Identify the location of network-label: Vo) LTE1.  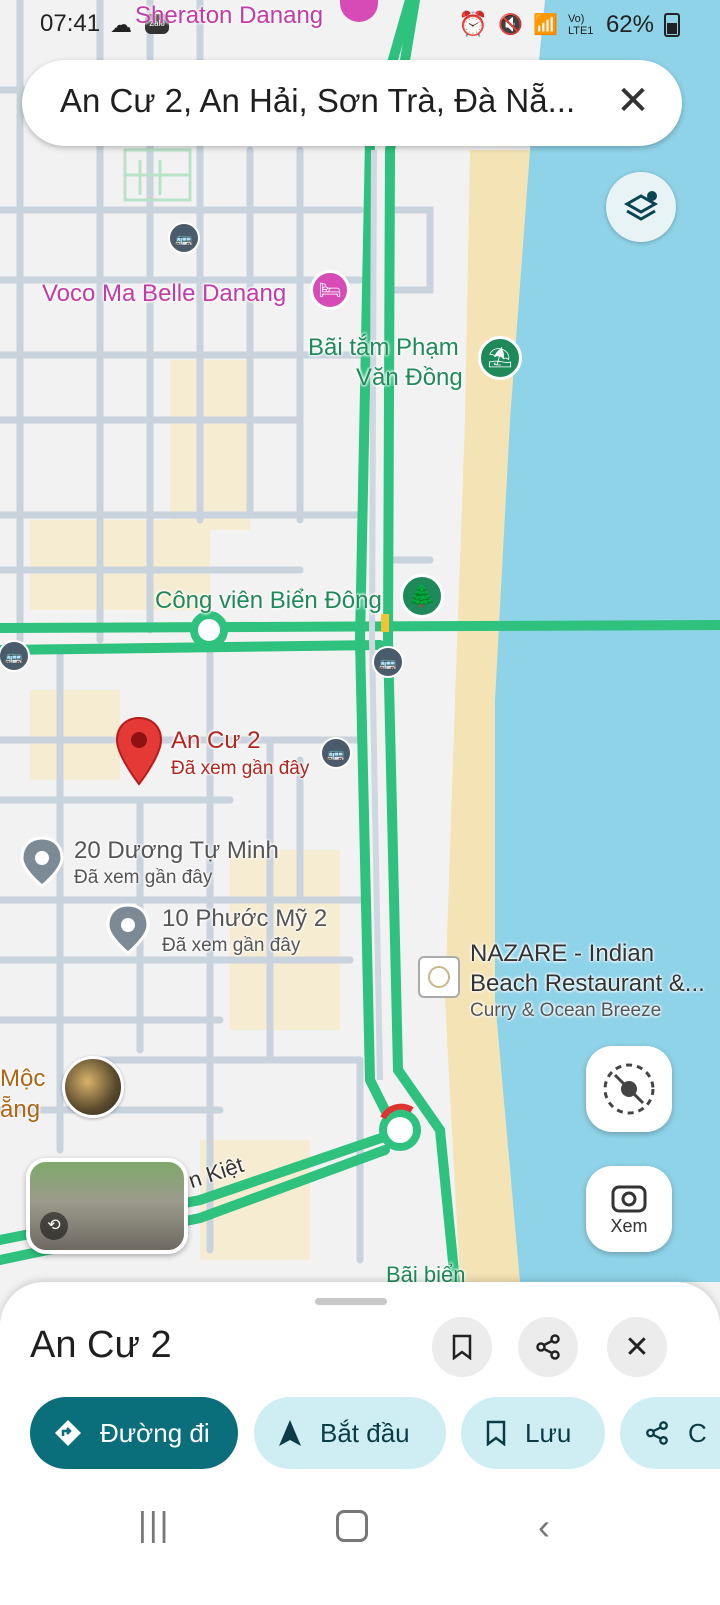
(580, 24).